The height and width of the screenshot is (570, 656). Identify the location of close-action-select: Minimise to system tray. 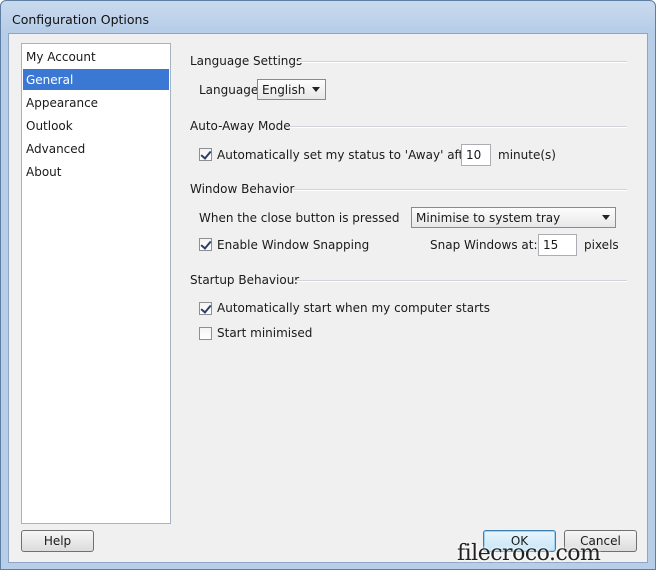
(513, 217).